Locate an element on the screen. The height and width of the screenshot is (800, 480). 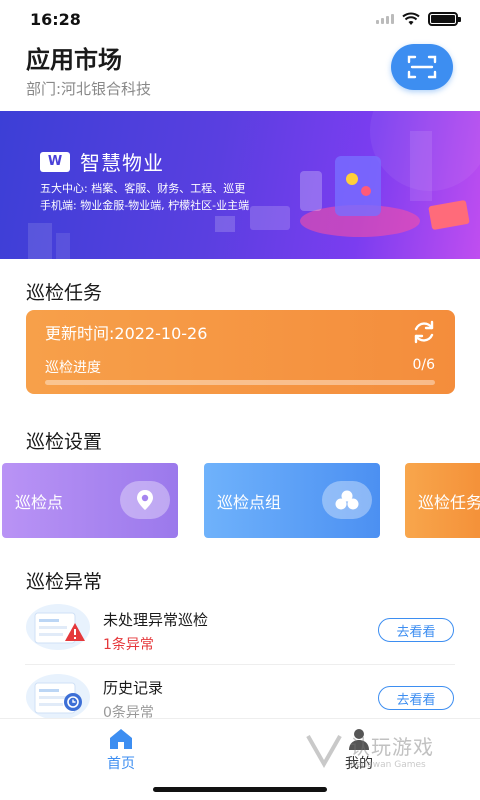
watermark-subtext: Rengwan Games is located at coordinates (388, 764).